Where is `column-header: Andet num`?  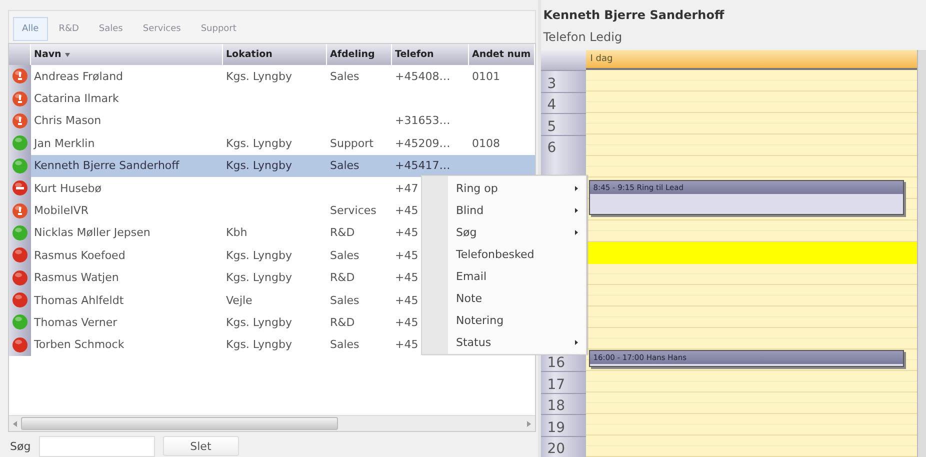 column-header: Andet num is located at coordinates (502, 54).